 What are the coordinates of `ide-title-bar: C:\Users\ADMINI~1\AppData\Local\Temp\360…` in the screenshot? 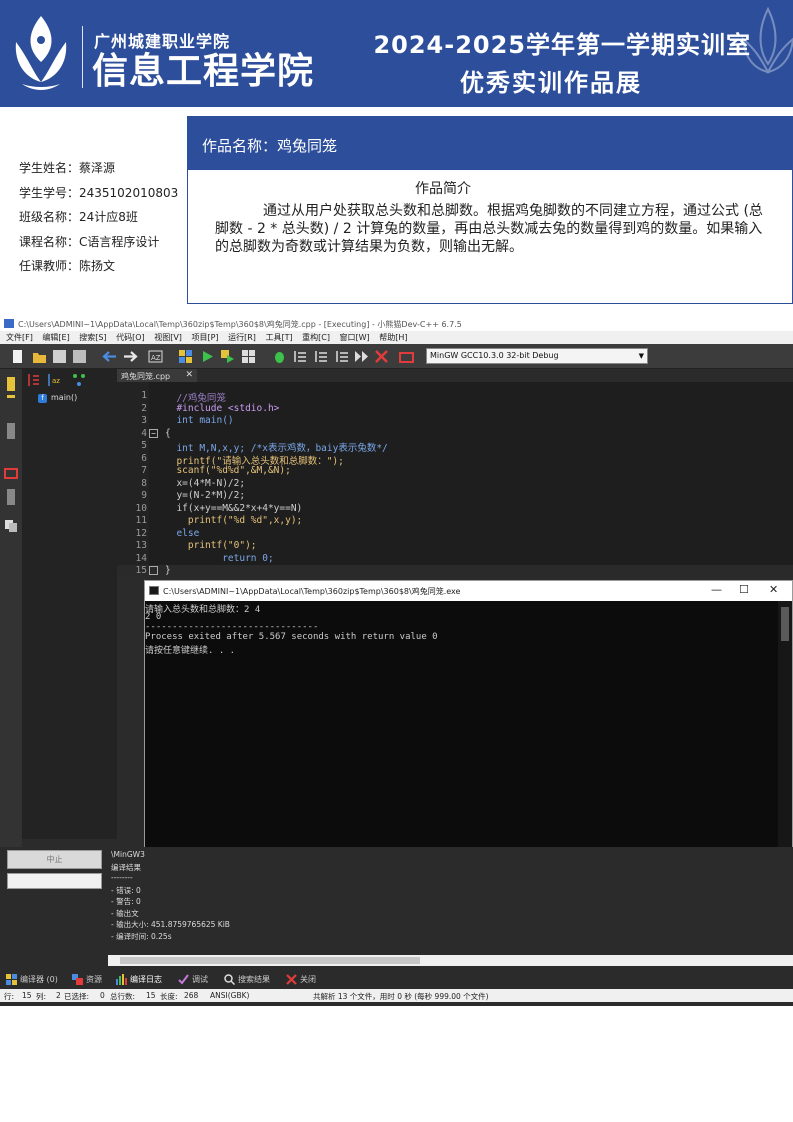 It's located at (396, 323).